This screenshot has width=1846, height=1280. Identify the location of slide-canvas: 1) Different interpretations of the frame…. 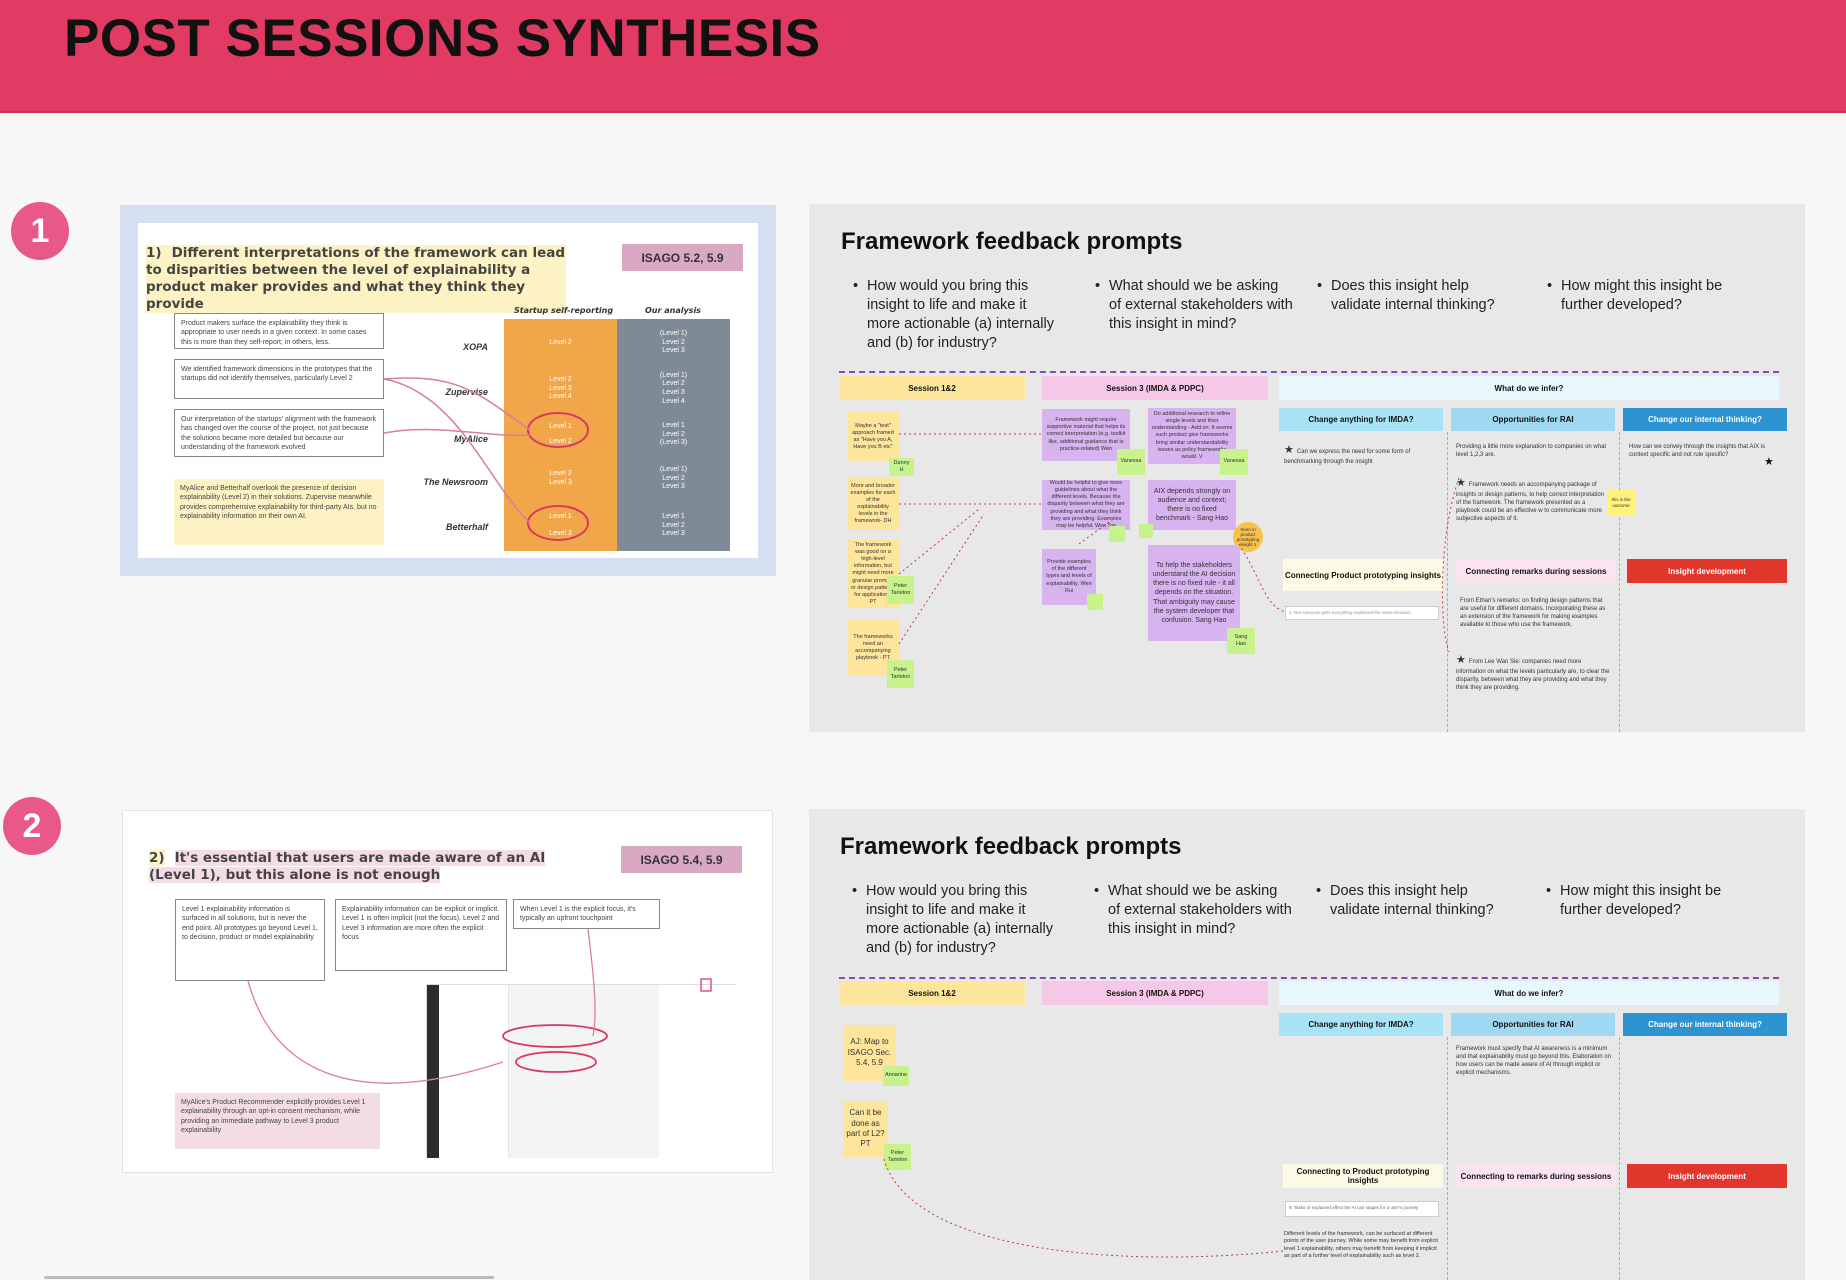
(448, 390).